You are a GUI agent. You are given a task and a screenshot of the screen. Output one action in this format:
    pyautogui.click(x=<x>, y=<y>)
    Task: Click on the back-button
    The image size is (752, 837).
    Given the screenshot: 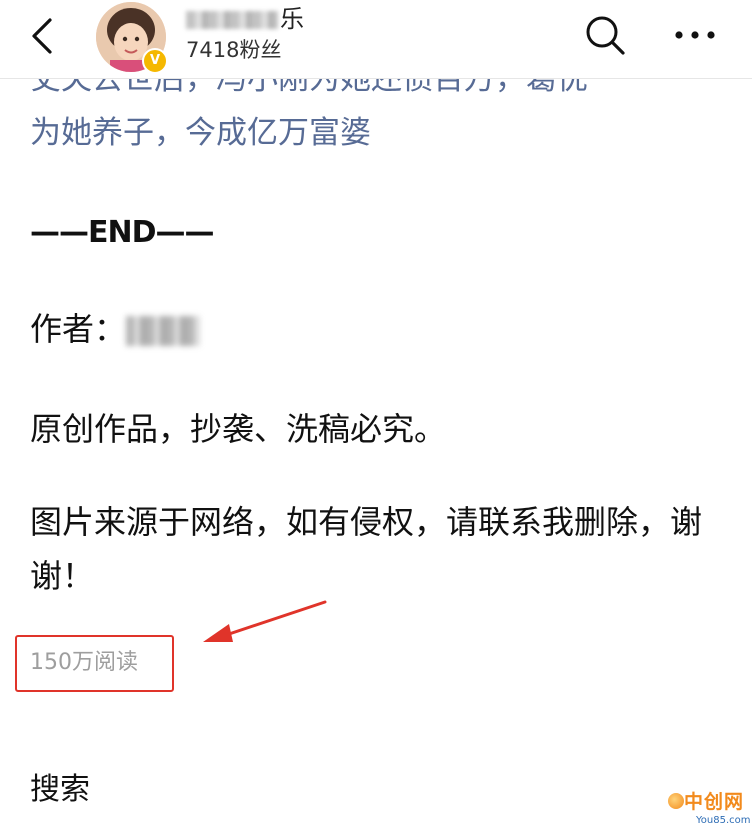 What is the action you would take?
    pyautogui.click(x=44, y=36)
    